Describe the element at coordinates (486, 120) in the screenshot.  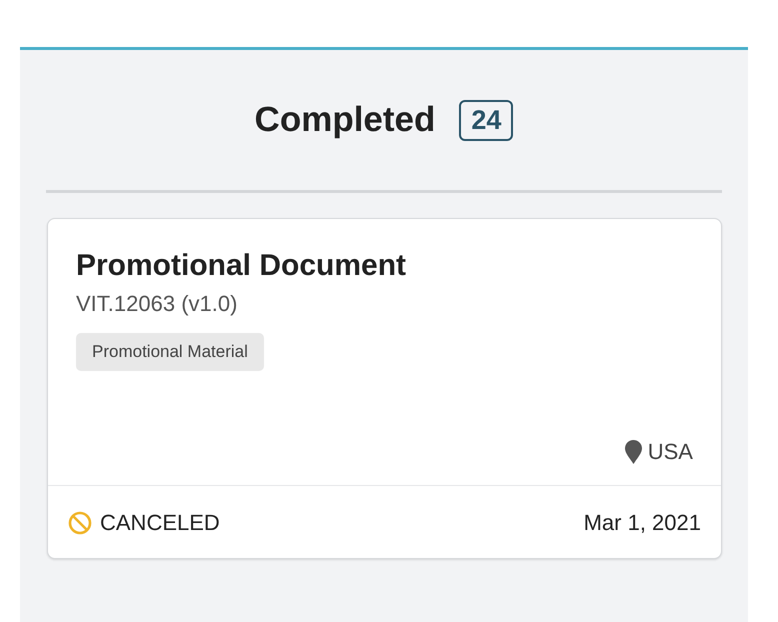
I see `count-badge: 24` at that location.